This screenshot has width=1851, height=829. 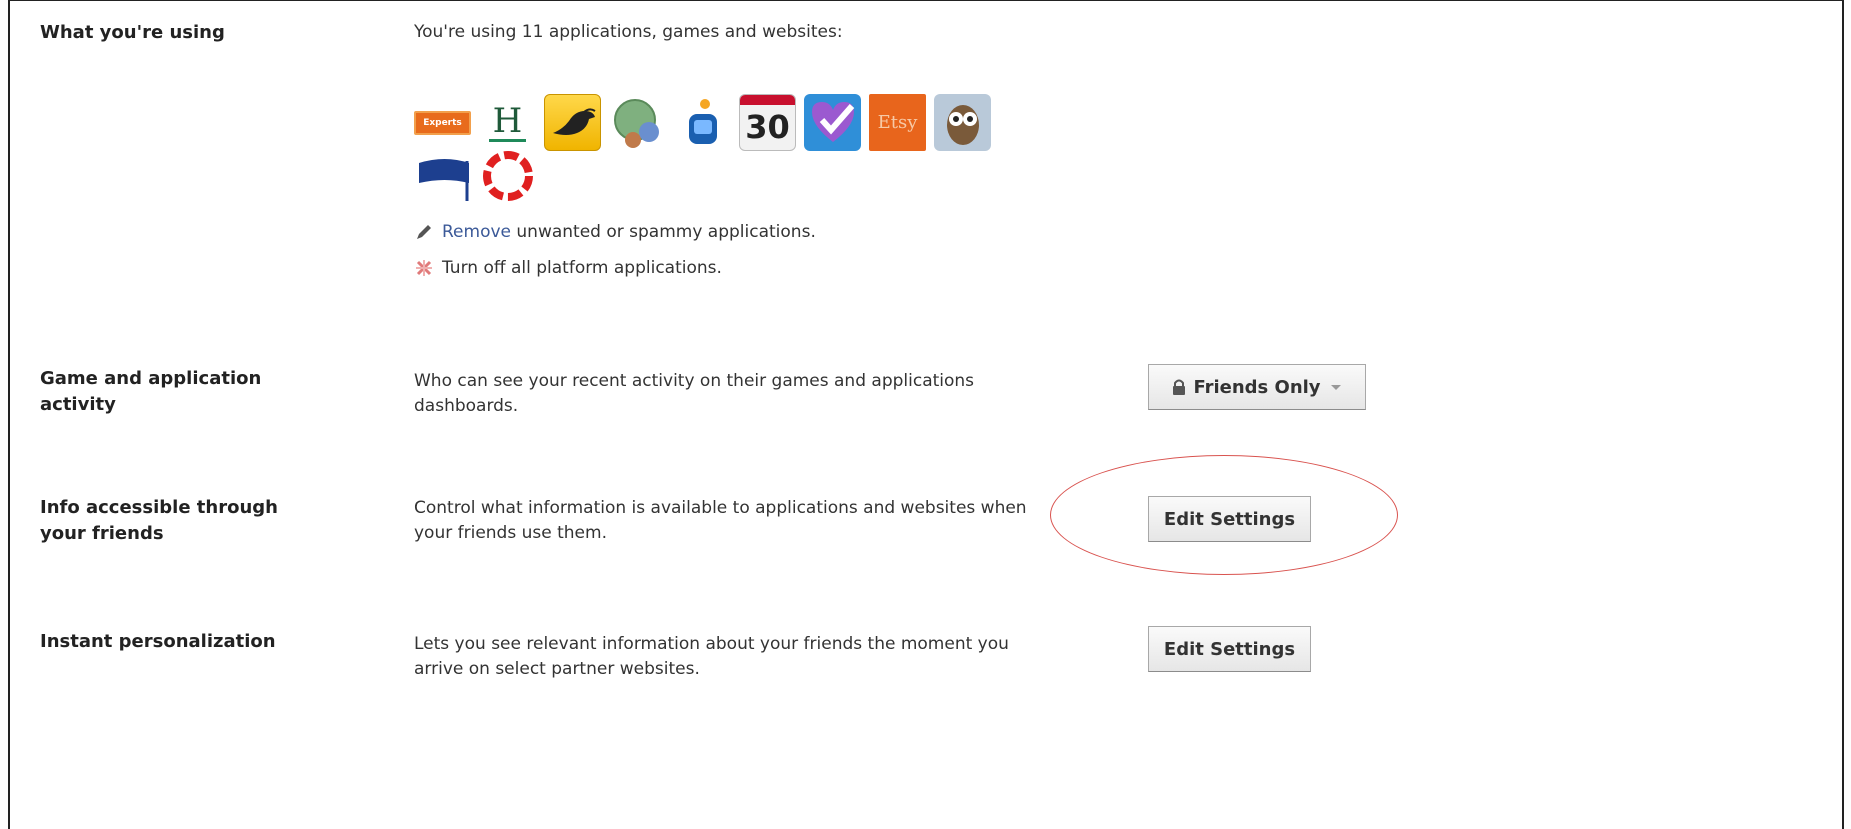 I want to click on h-app-icon: H, so click(x=507, y=122).